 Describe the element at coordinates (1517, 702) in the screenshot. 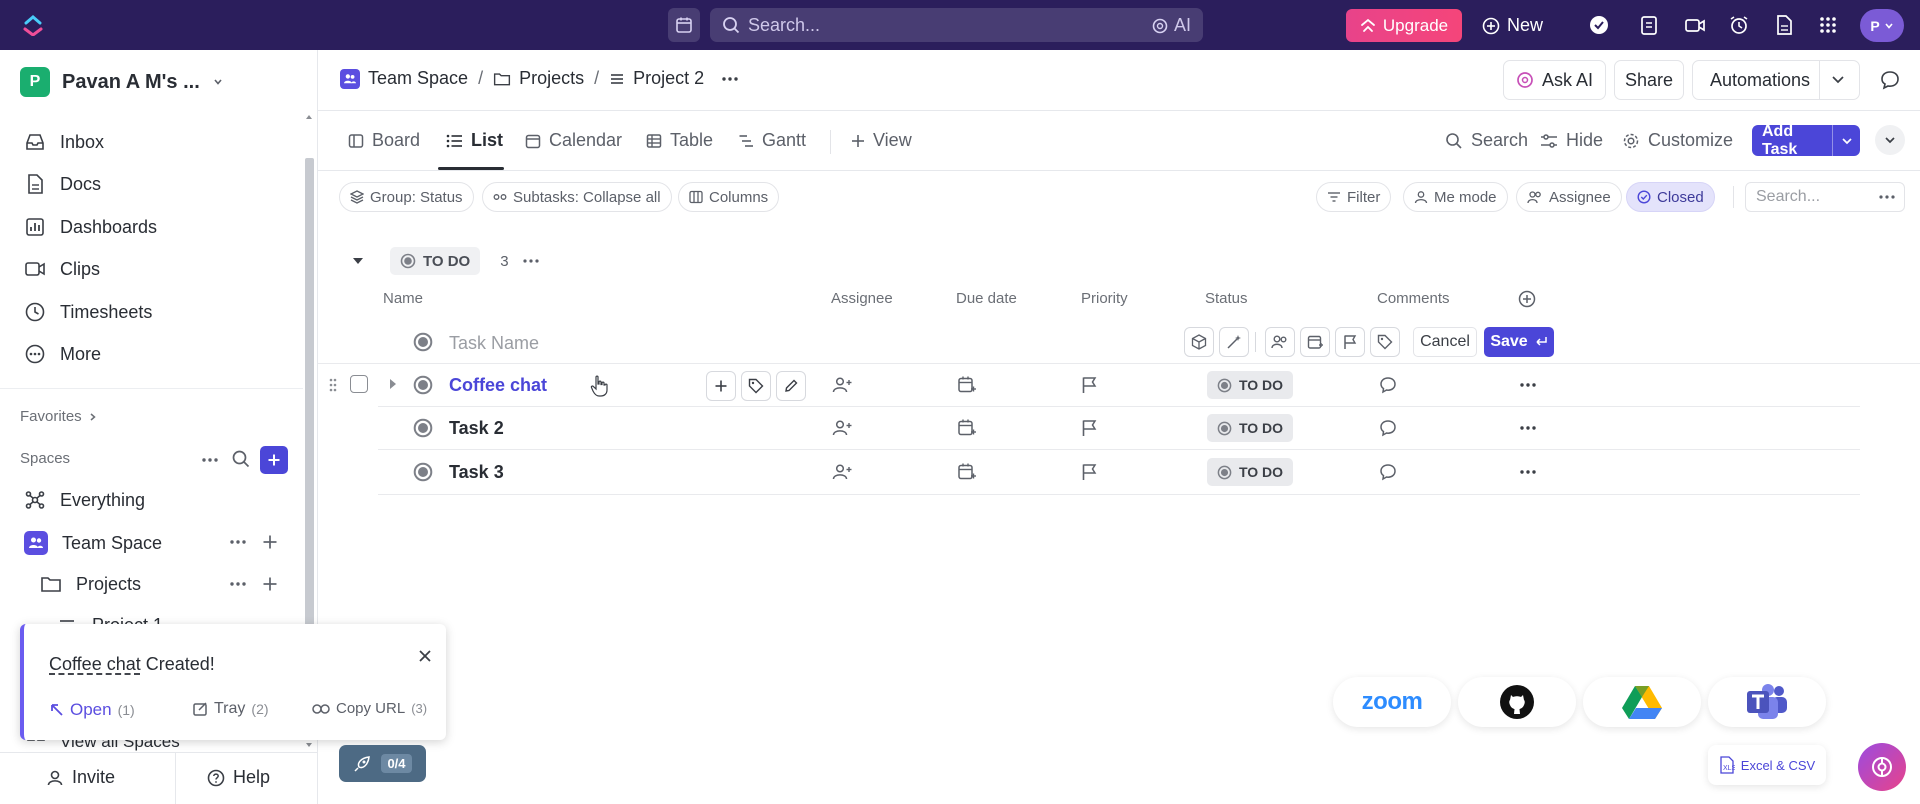

I see `github-integration-button` at that location.